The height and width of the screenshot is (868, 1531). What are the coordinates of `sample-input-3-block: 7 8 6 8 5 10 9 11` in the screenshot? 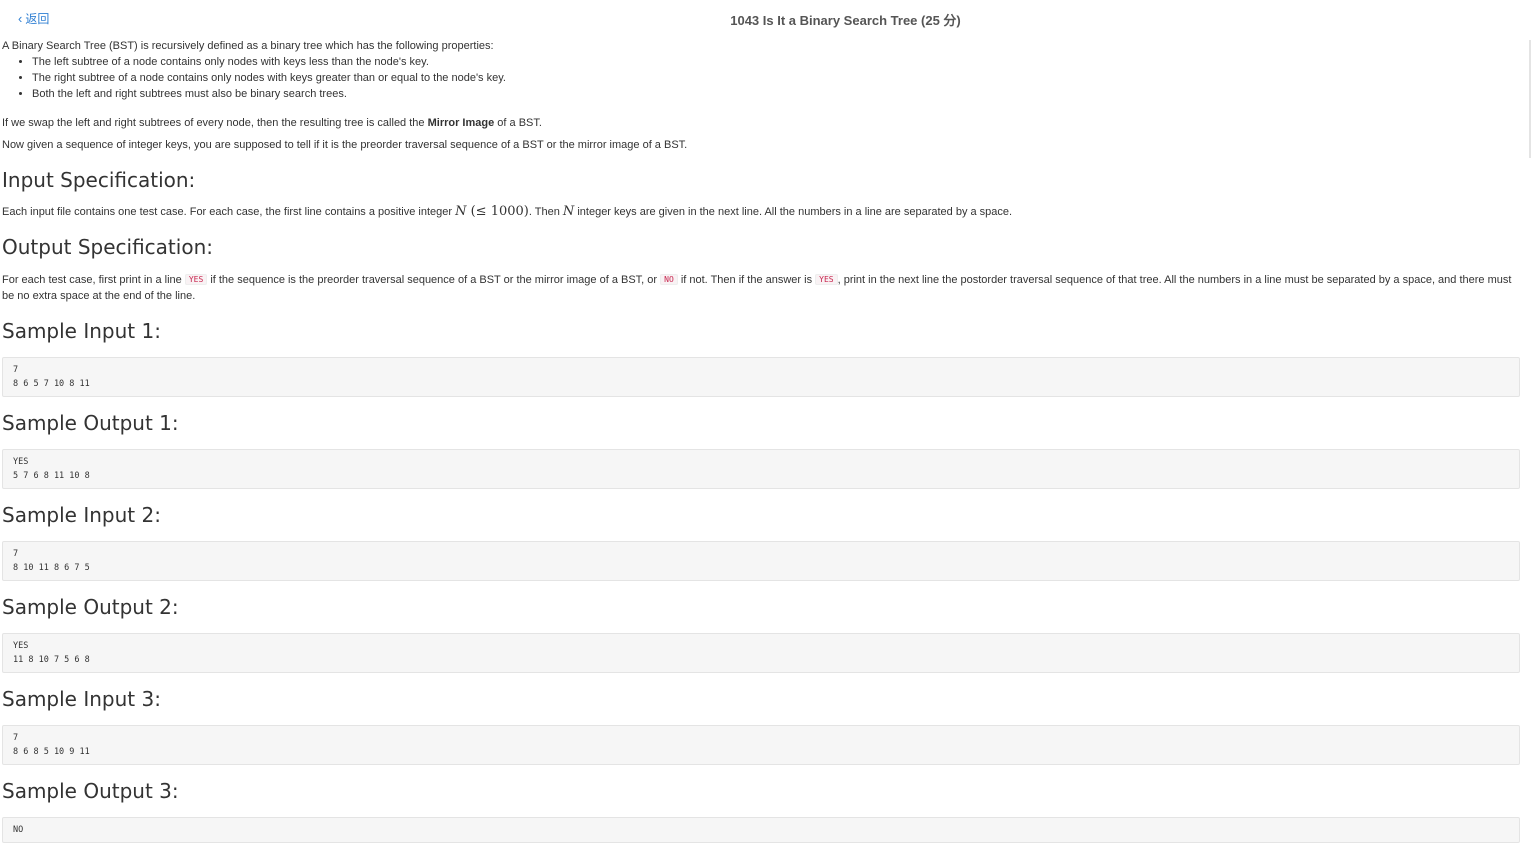 It's located at (761, 745).